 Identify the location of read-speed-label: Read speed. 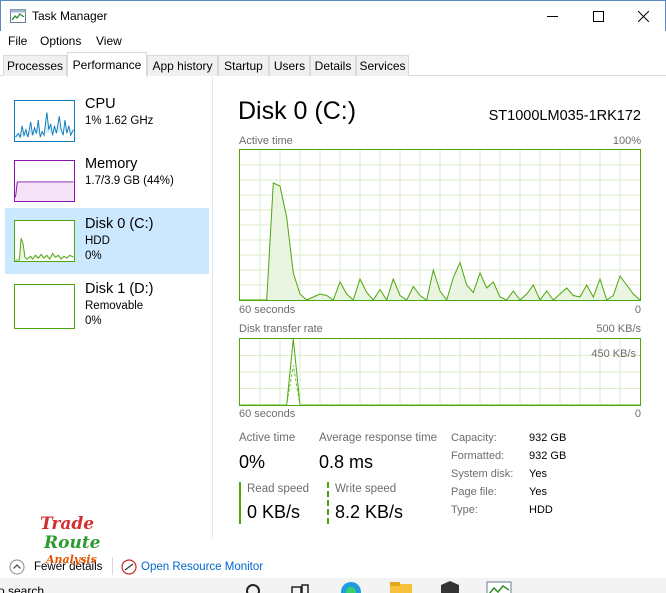
(278, 489).